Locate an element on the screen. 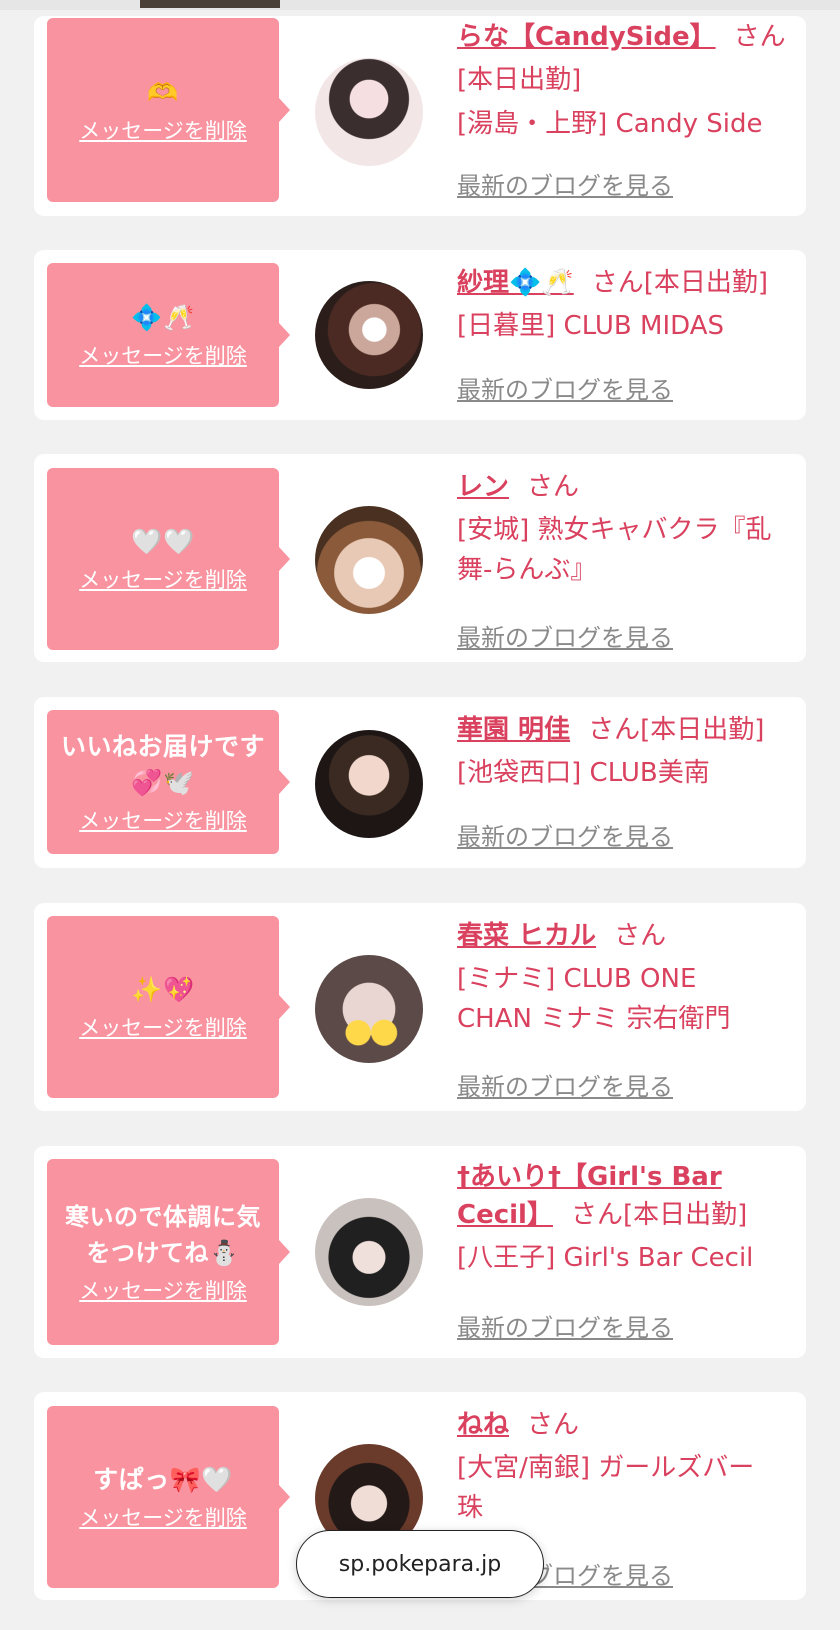 Image resolution: width=840 pixels, height=1630 pixels. name-line: レン さん is located at coordinates (626, 487).